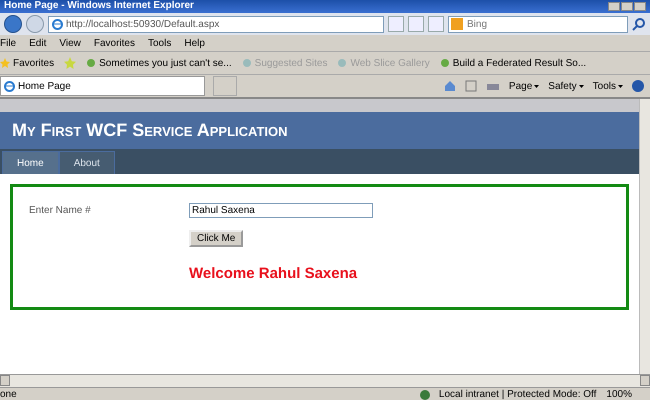  I want to click on browser-tab: Home Page, so click(102, 86).